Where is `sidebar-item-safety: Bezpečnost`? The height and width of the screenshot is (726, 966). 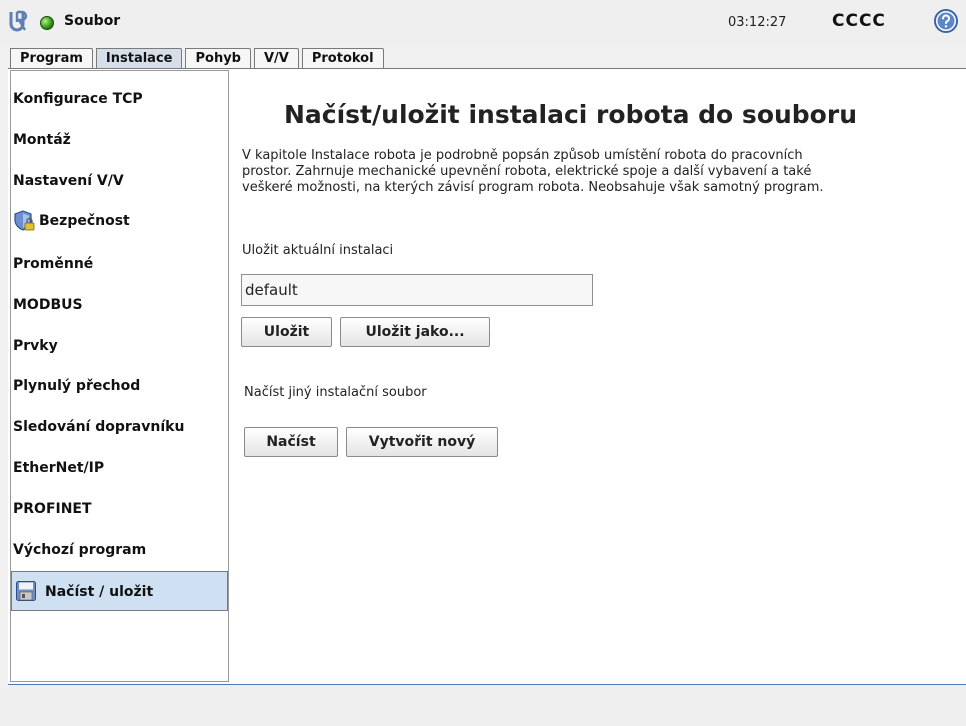
sidebar-item-safety: Bezpečnost is located at coordinates (119, 221).